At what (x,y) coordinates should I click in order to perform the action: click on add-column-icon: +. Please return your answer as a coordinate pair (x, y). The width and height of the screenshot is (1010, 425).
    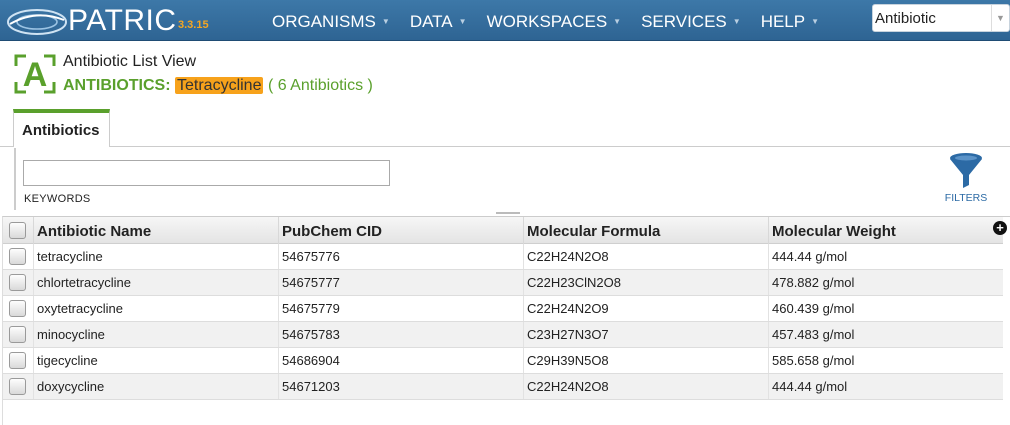
    Looking at the image, I should click on (1000, 228).